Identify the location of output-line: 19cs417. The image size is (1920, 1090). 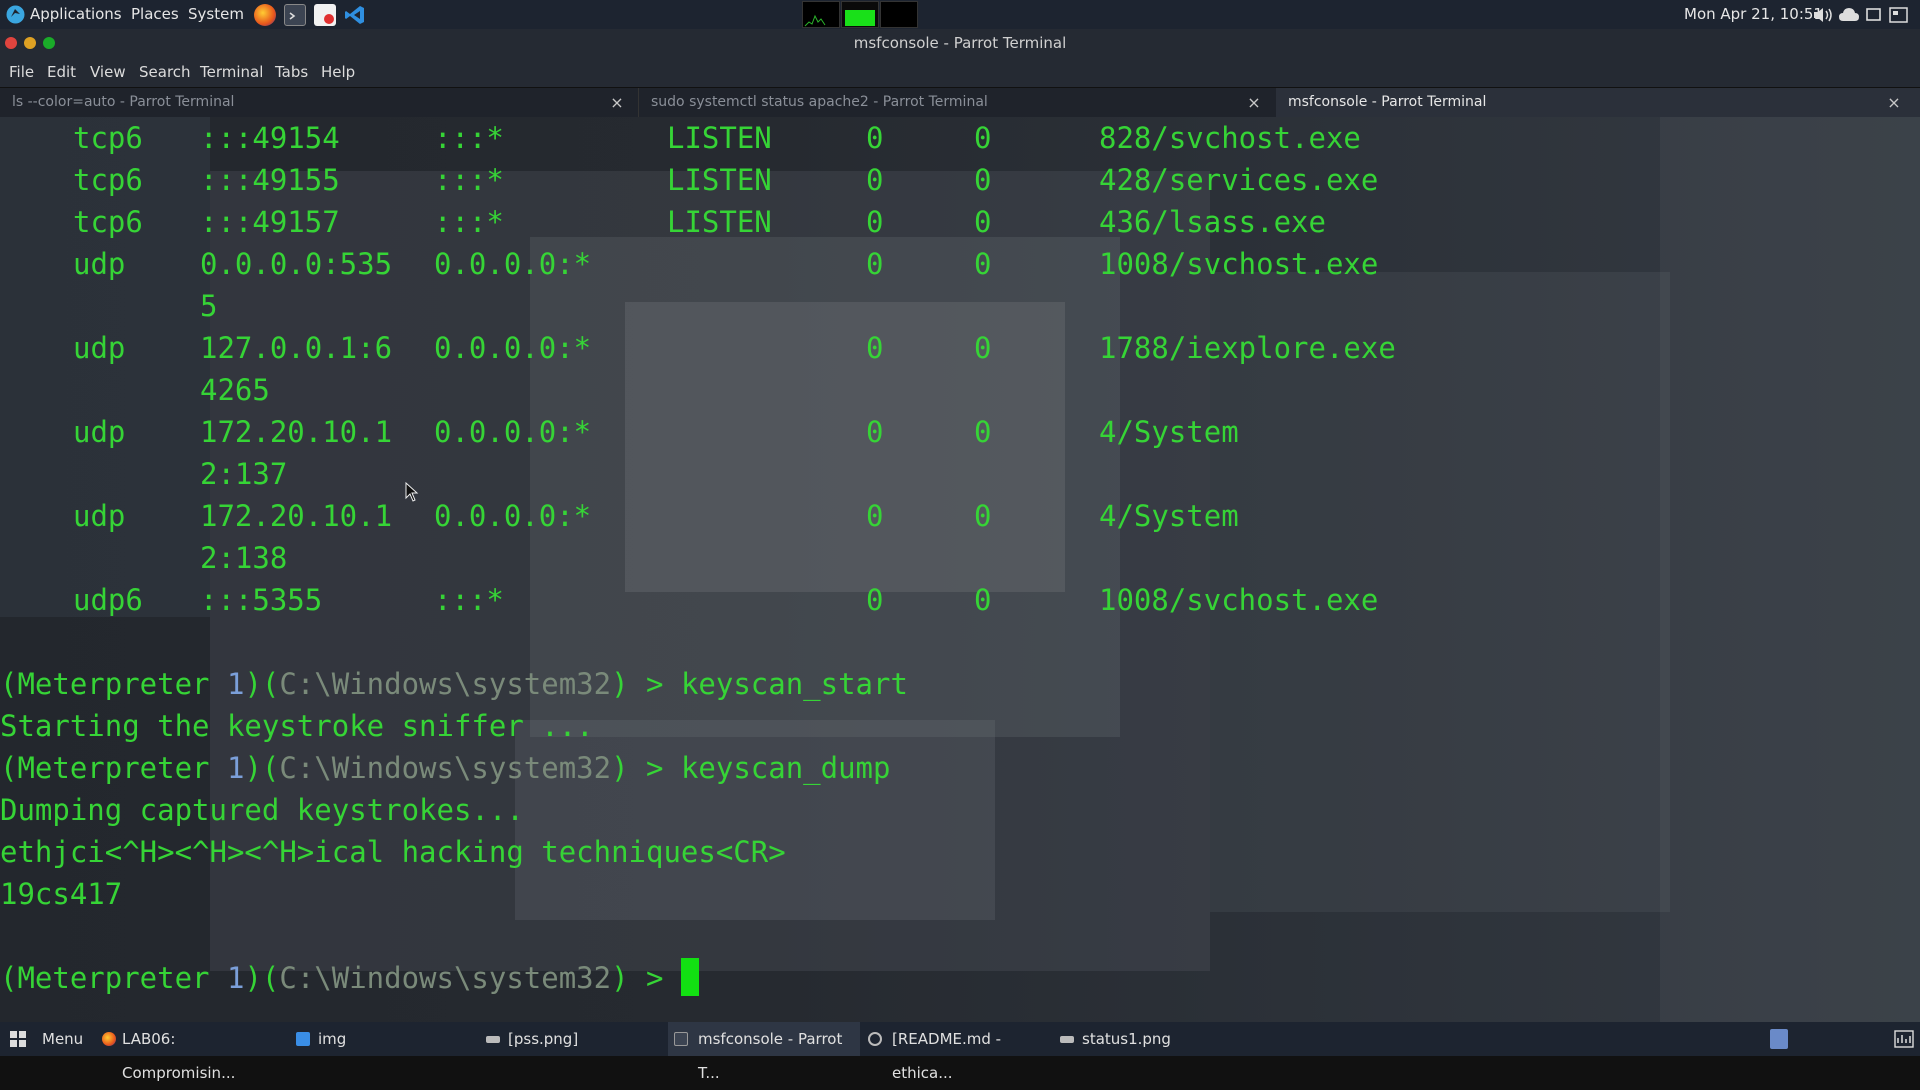
(61, 894).